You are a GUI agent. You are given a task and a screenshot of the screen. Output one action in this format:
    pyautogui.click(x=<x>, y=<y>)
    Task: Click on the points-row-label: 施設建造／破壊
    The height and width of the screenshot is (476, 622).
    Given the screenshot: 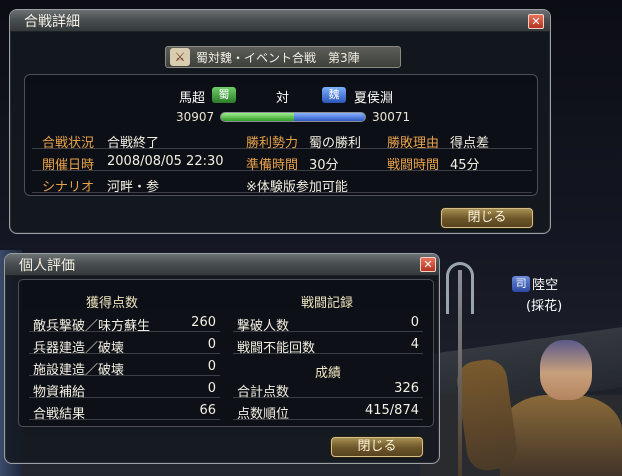 What is the action you would take?
    pyautogui.click(x=79, y=370)
    